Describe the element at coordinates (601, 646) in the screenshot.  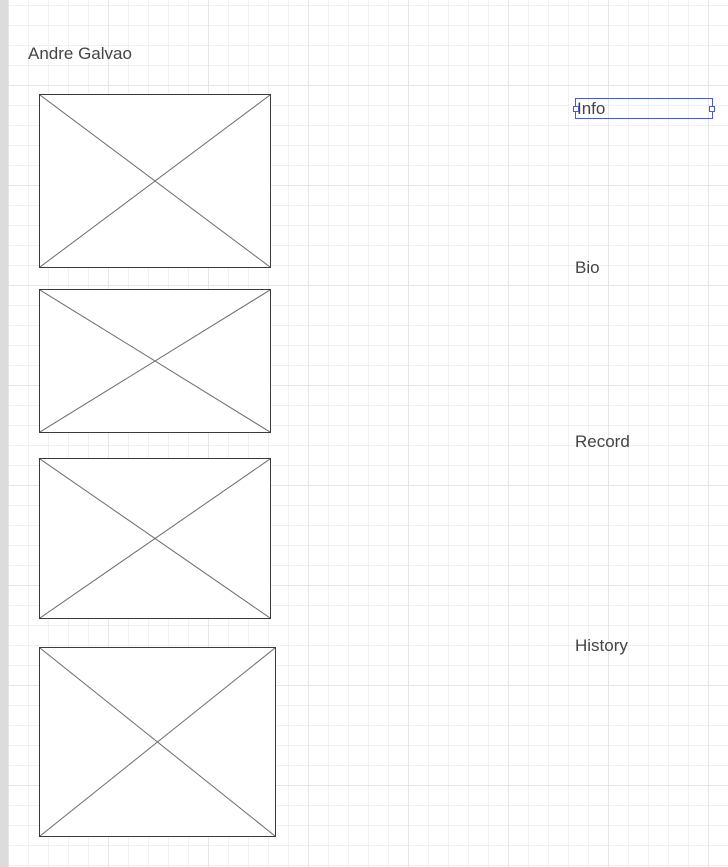
I see `nav-history-label: History` at that location.